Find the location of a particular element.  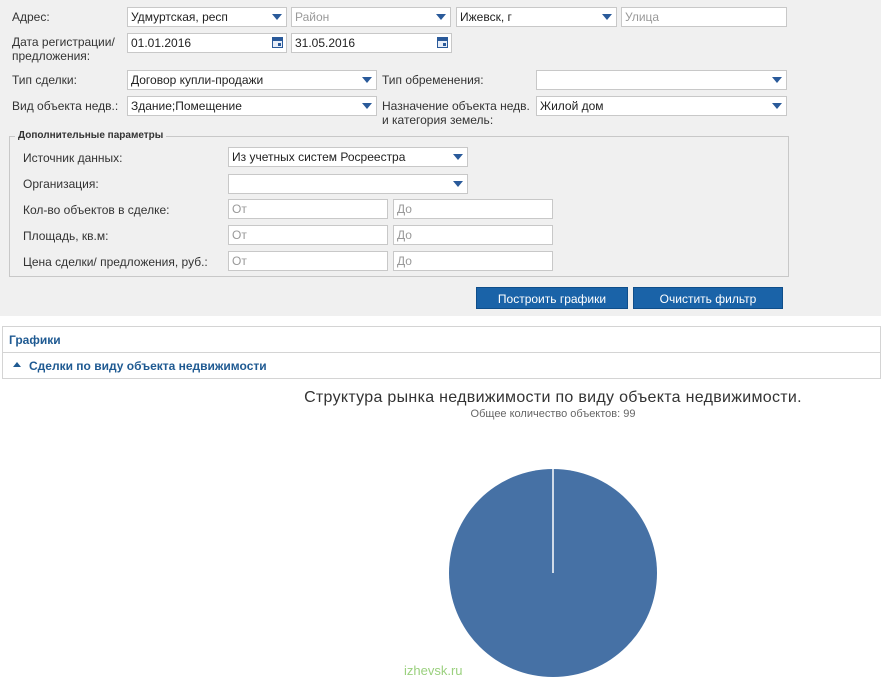

district-placeholder: Район is located at coordinates (312, 17).